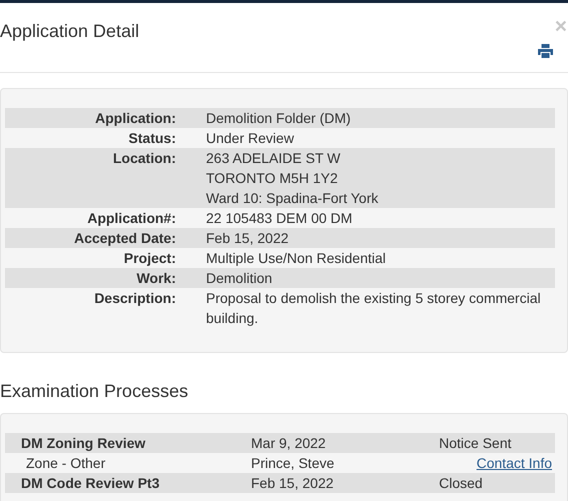 This screenshot has height=501, width=568. What do you see at coordinates (131, 218) in the screenshot?
I see `field-label: Application#:` at bounding box center [131, 218].